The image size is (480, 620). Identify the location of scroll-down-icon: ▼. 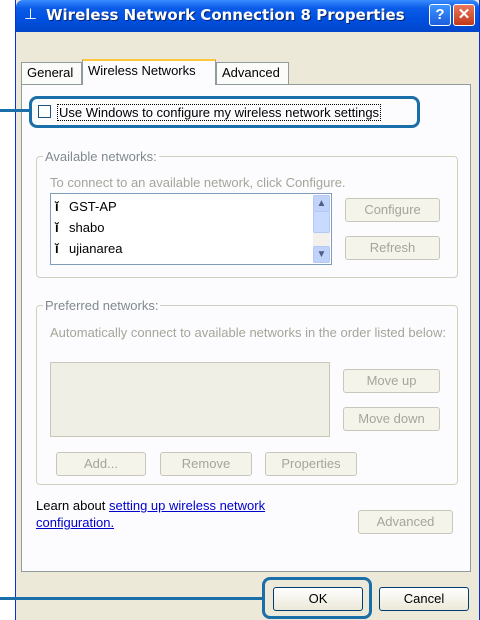
(321, 254).